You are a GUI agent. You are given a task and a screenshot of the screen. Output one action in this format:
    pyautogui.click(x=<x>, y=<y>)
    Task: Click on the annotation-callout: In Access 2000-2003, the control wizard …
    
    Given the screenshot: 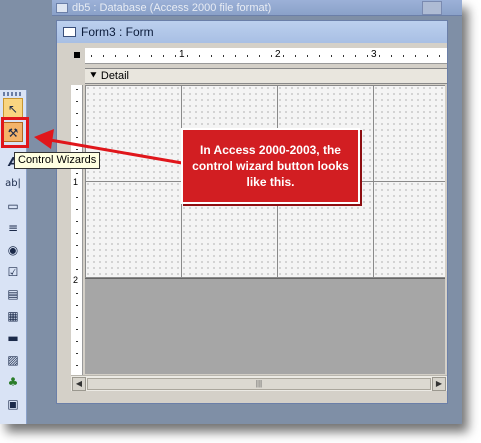 What is the action you would take?
    pyautogui.click(x=270, y=166)
    